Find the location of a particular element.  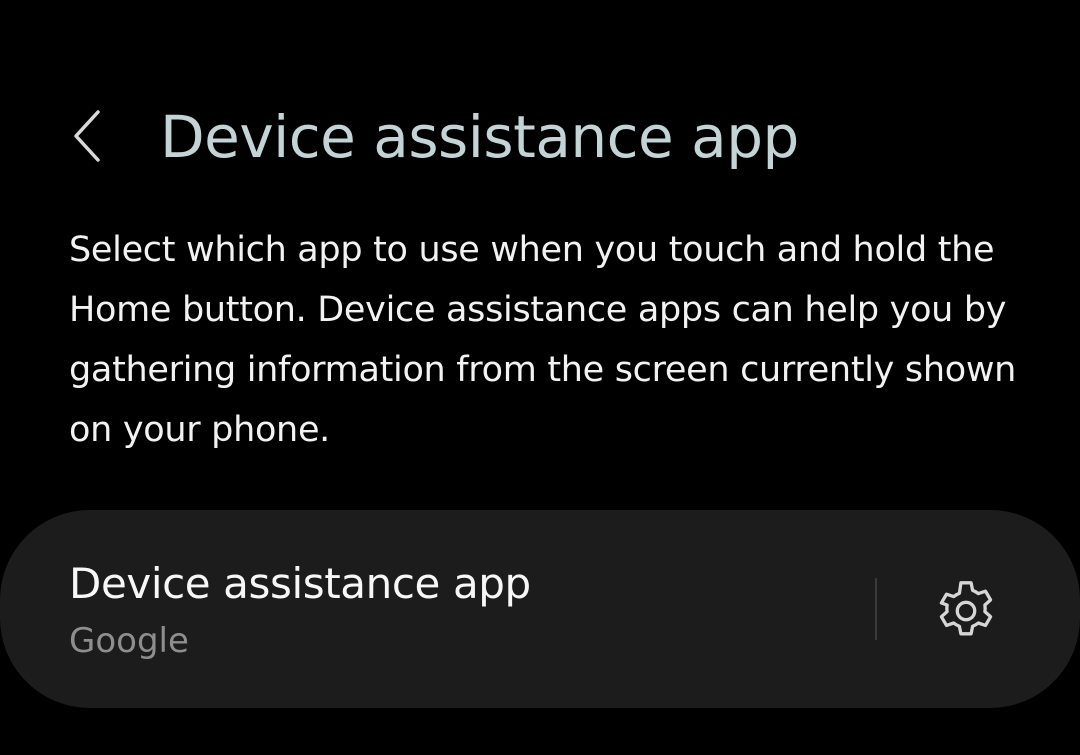

chevron-left-icon is located at coordinates (87, 136).